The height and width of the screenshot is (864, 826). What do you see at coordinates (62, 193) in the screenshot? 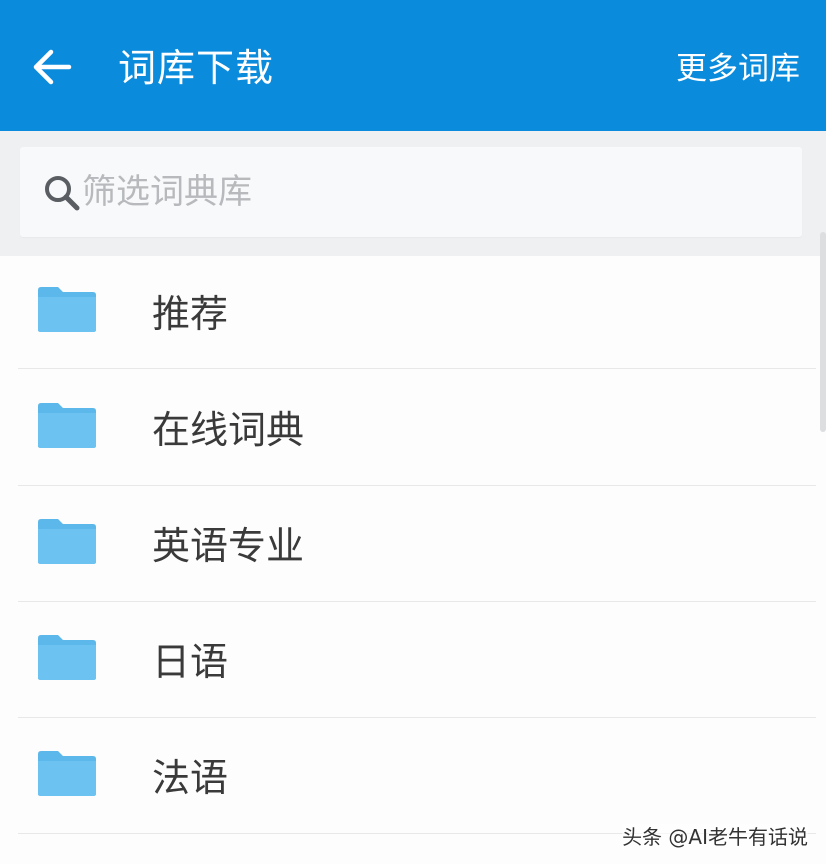
I see `search-icon` at bounding box center [62, 193].